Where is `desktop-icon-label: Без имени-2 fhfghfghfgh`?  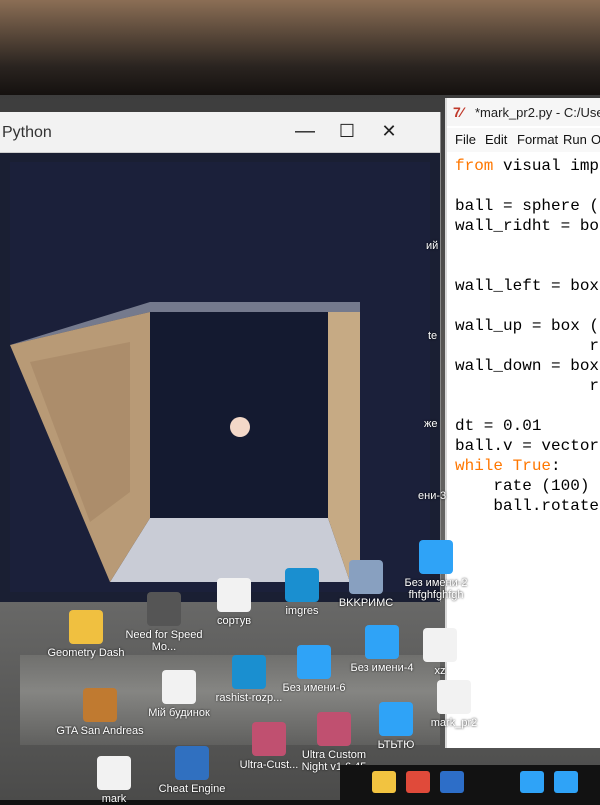 desktop-icon-label: Без имени-2 fhfghfghfgh is located at coordinates (436, 589).